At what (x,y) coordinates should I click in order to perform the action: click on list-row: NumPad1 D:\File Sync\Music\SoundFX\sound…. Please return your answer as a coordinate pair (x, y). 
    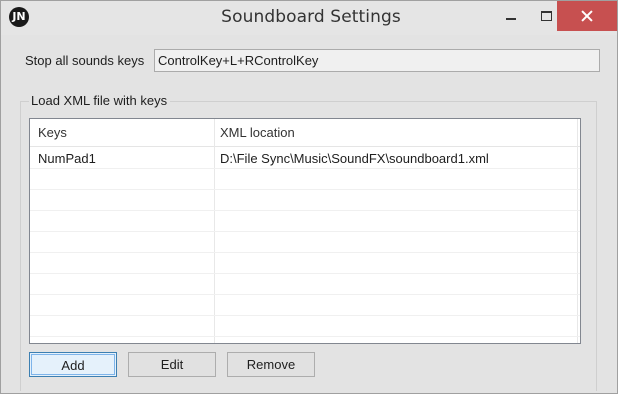
    Looking at the image, I should click on (305, 158).